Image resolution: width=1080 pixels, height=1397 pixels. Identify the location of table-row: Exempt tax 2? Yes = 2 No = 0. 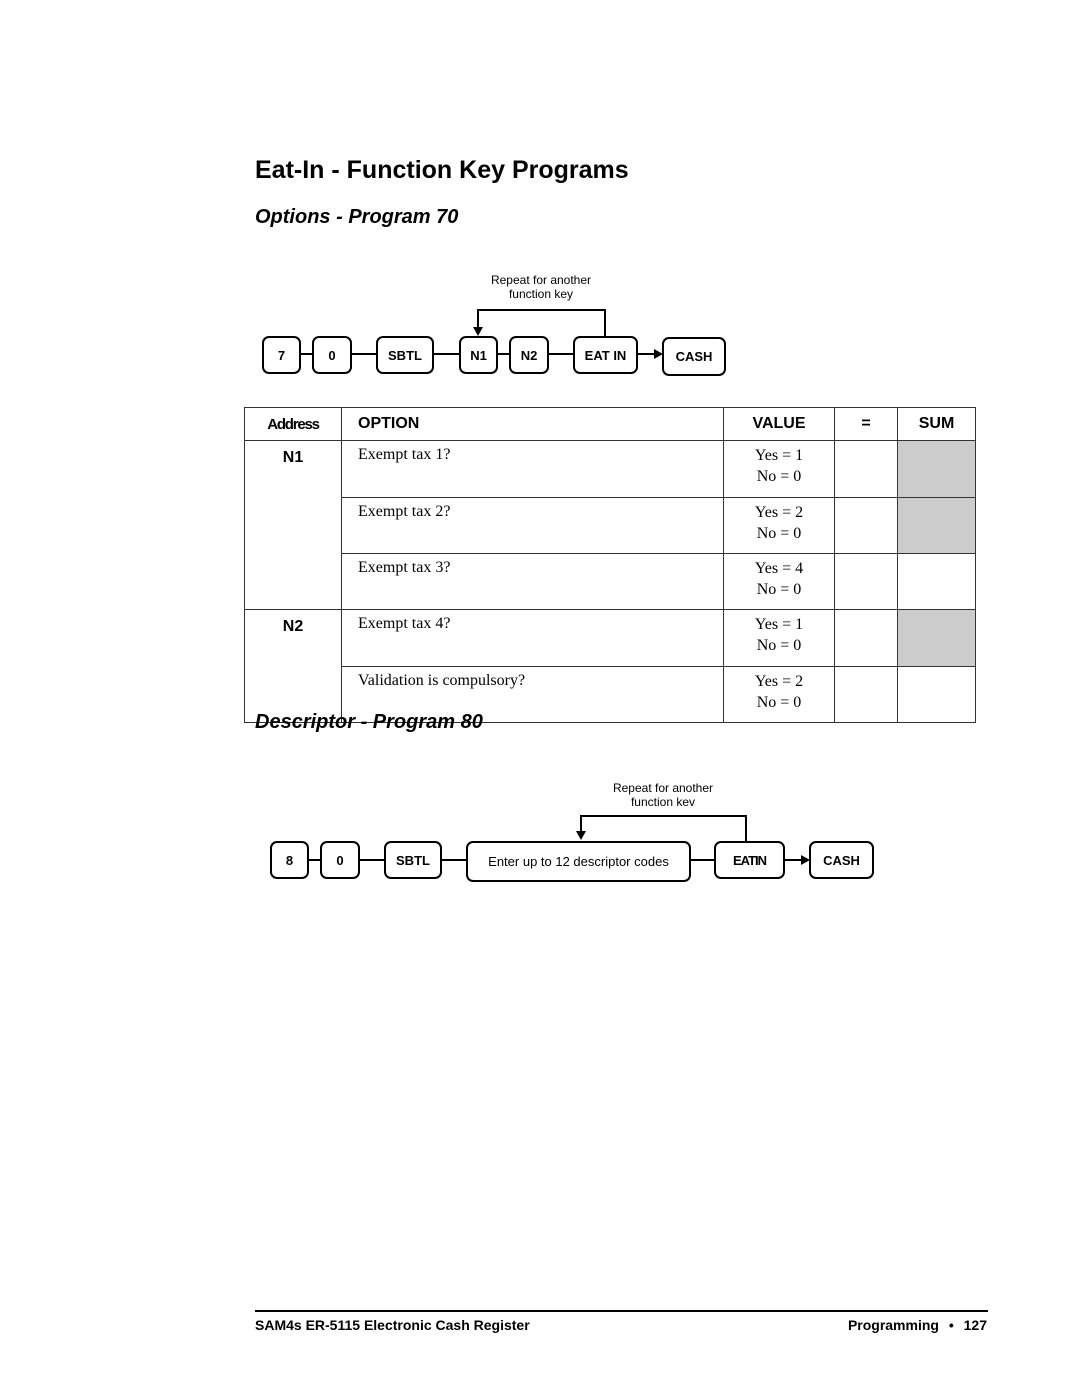
(610, 525).